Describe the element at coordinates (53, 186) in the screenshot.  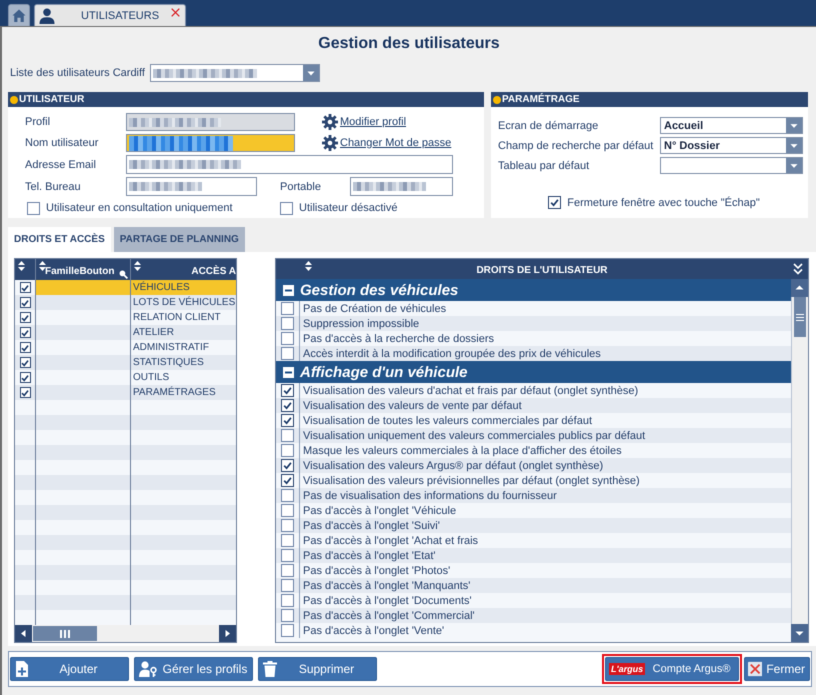
I see `field-label: Tel. Bureau` at that location.